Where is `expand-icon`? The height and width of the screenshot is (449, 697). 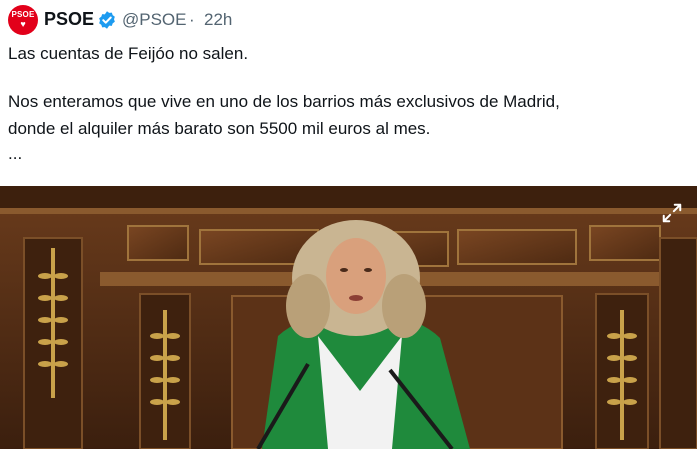 expand-icon is located at coordinates (672, 213).